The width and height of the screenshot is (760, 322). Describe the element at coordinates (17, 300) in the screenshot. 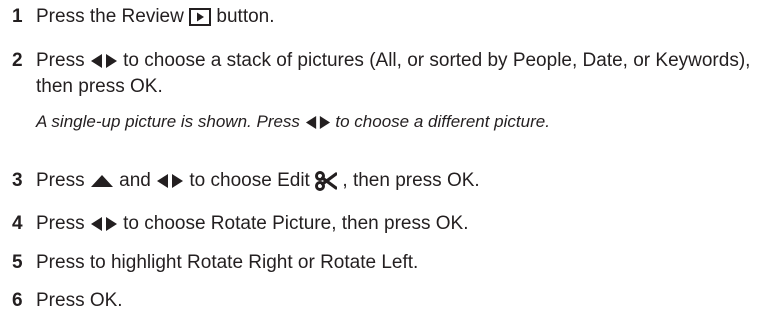

I see `step-number: 6` at that location.